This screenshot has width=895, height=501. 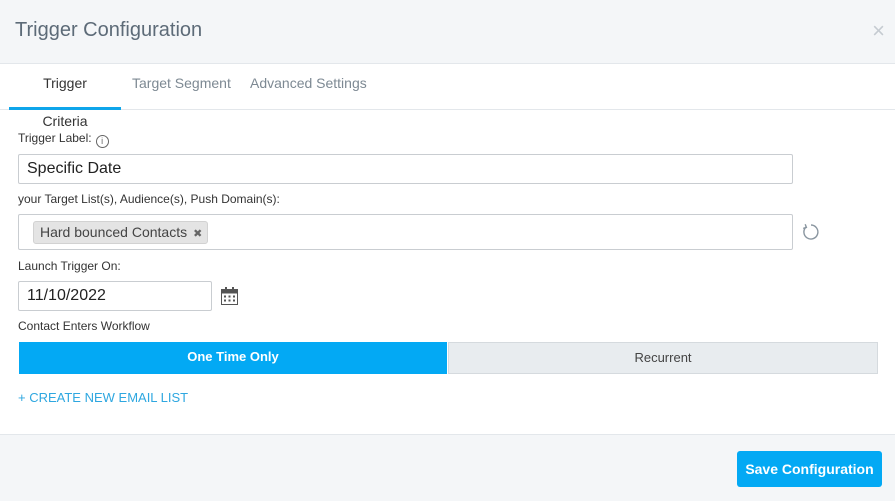 What do you see at coordinates (405, 232) in the screenshot?
I see `target-lists-select: Hard bounced Contacts ✖` at bounding box center [405, 232].